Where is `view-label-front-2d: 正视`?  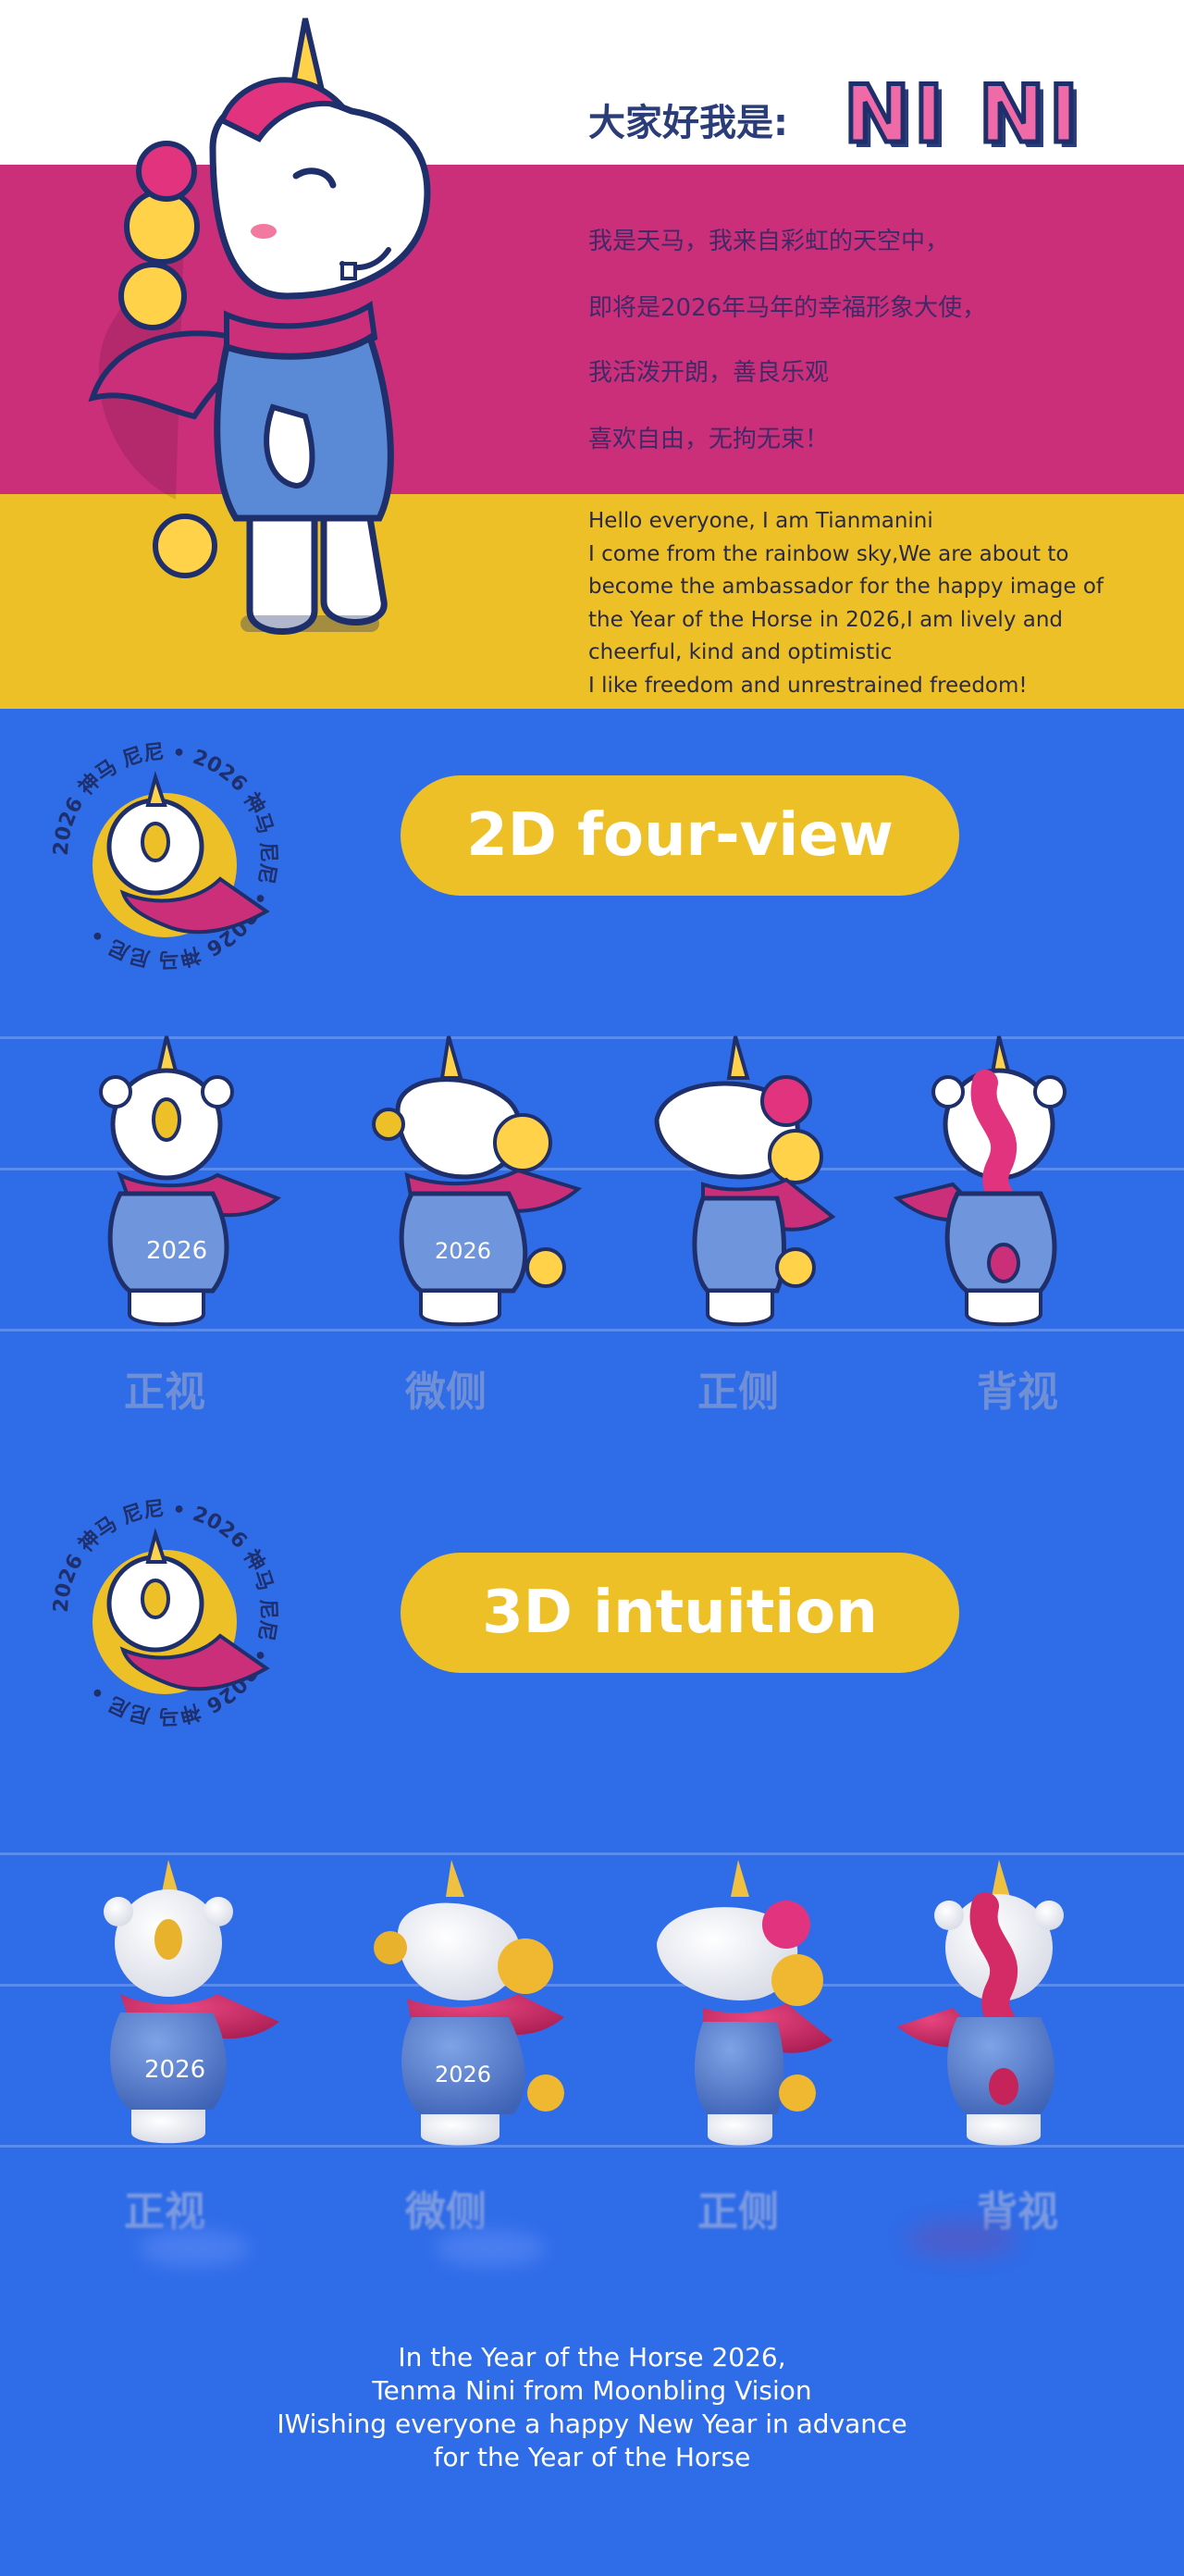 view-label-front-2d: 正视 is located at coordinates (164, 1392).